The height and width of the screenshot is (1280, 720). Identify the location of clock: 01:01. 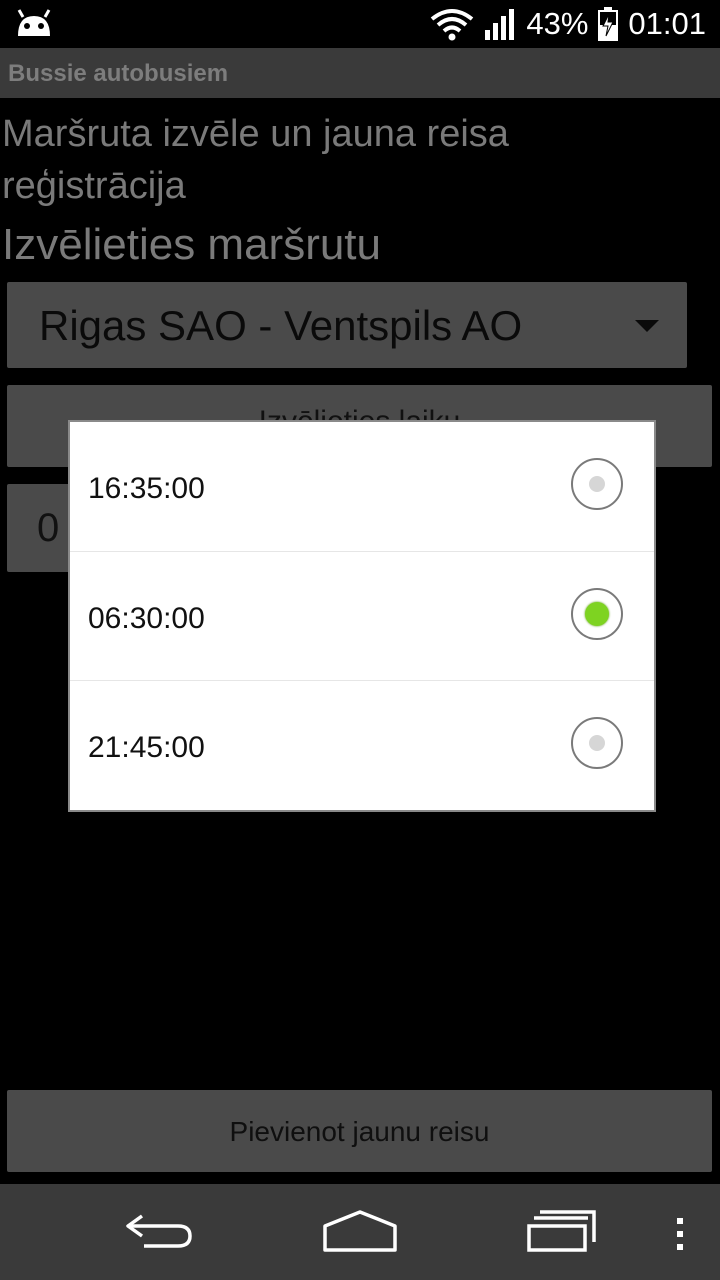
(667, 23).